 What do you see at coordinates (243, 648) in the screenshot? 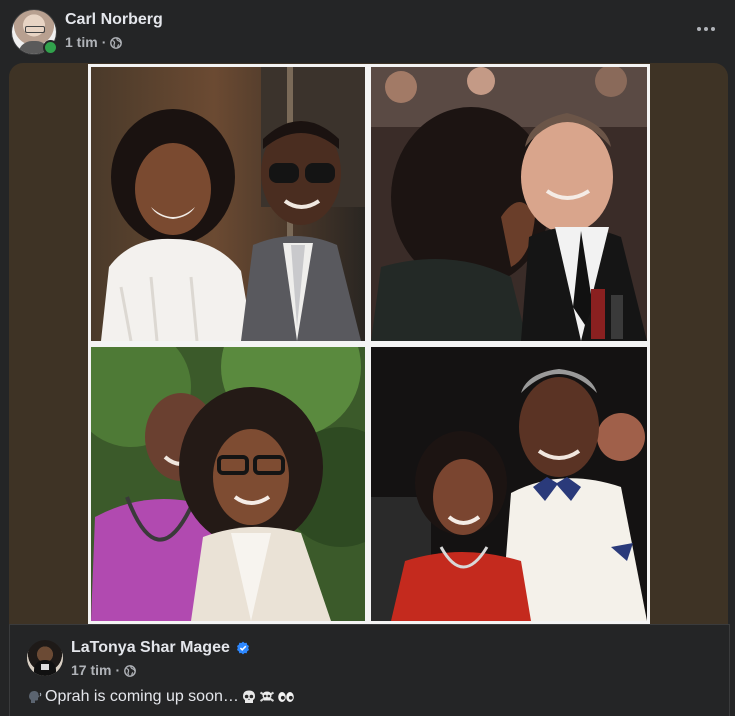
I see `verified-badge-icon` at bounding box center [243, 648].